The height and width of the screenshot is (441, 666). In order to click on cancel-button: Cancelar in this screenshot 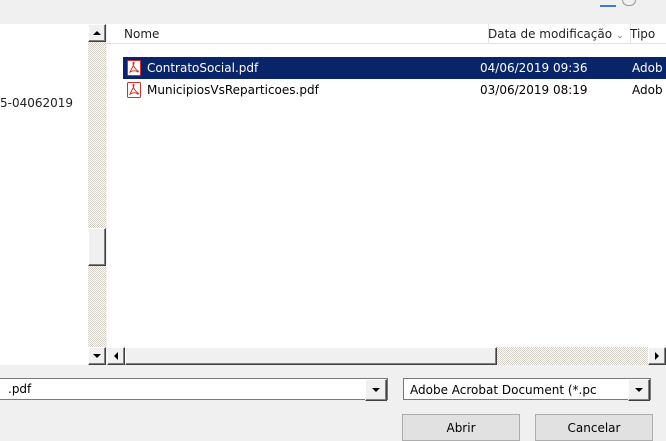, I will do `click(594, 427)`.